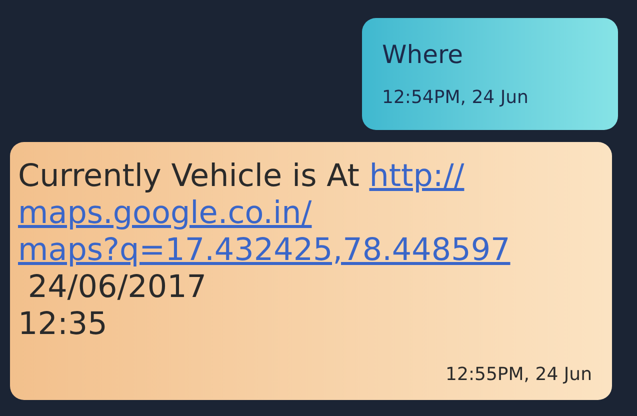 The height and width of the screenshot is (416, 637). What do you see at coordinates (416, 176) in the screenshot?
I see `map-link: http://` at bounding box center [416, 176].